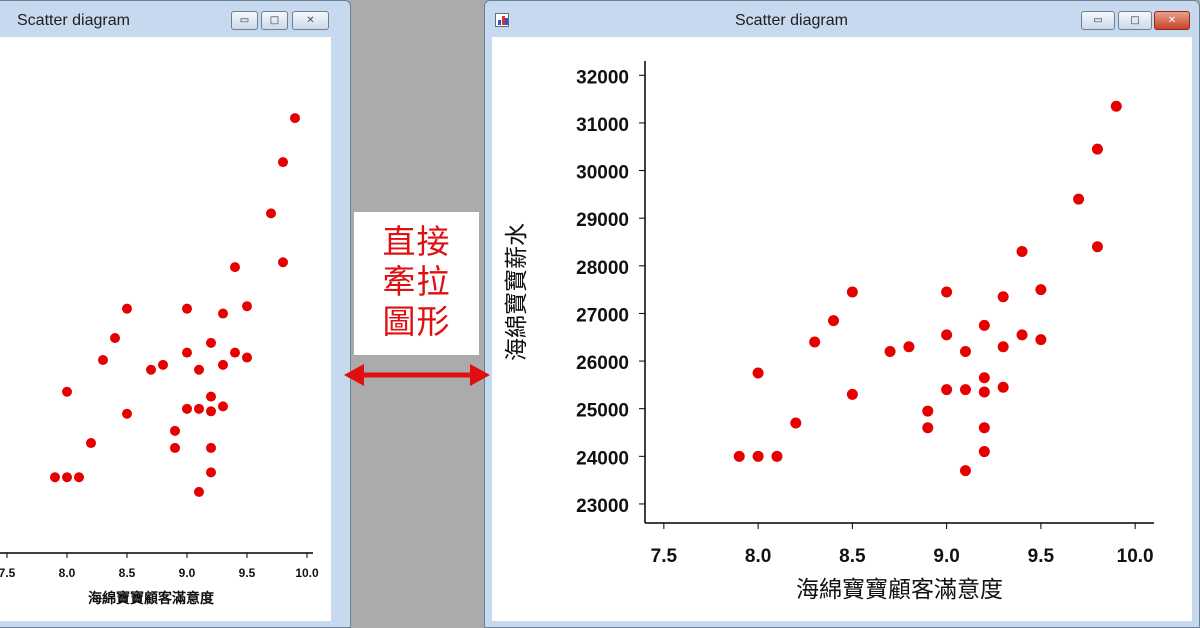 The image size is (1200, 628). I want to click on annotation-box: 直接 牽拉 圖形, so click(416, 283).